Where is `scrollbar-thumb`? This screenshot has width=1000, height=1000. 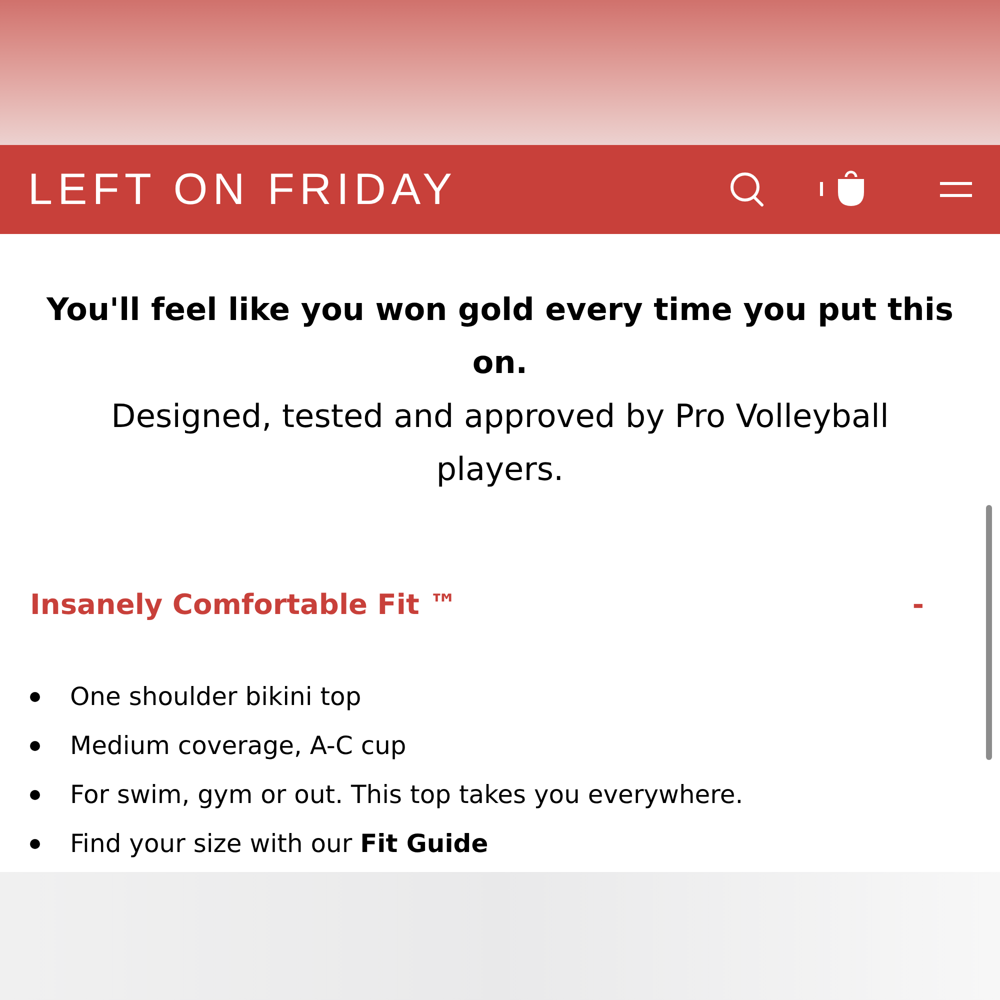 scrollbar-thumb is located at coordinates (989, 632).